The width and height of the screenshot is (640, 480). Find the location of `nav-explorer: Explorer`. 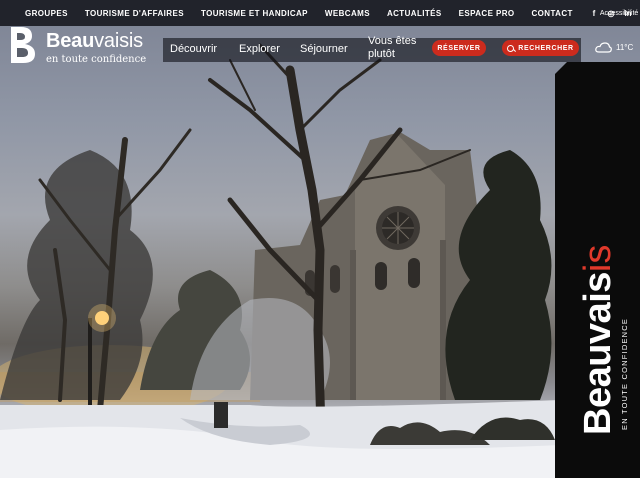

nav-explorer: Explorer is located at coordinates (259, 49).